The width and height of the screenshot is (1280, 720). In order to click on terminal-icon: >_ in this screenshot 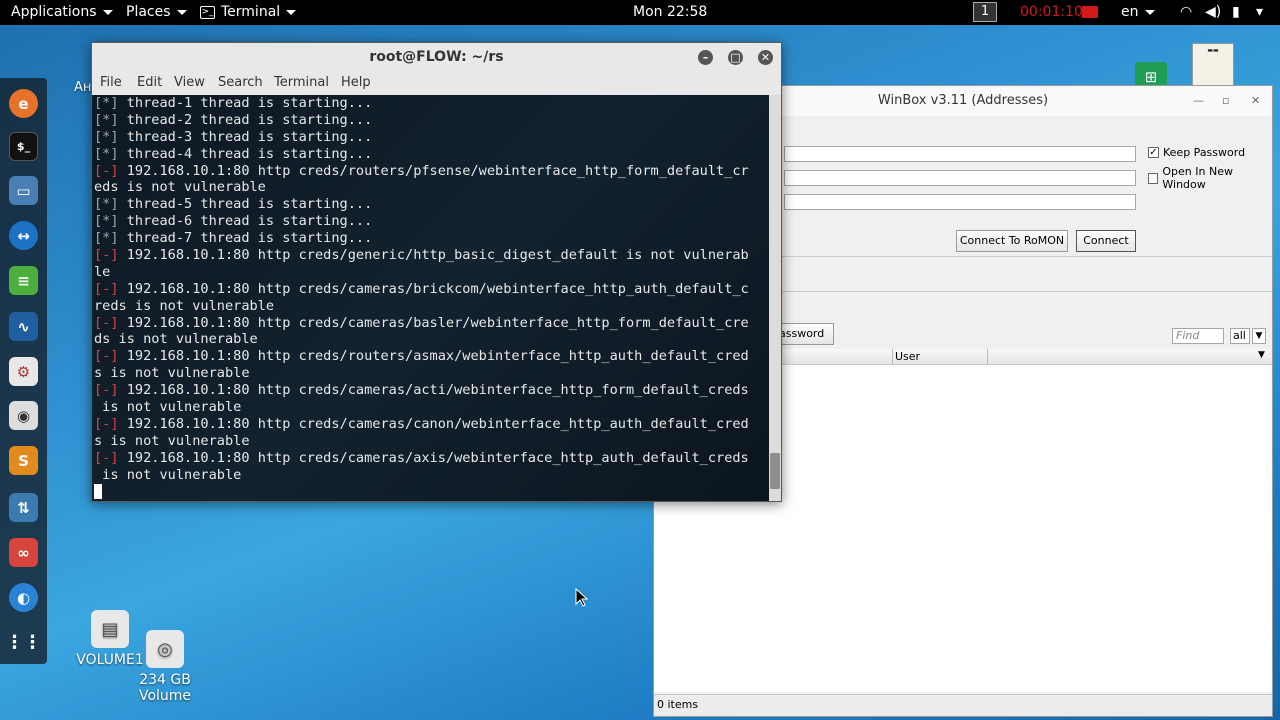, I will do `click(207, 12)`.